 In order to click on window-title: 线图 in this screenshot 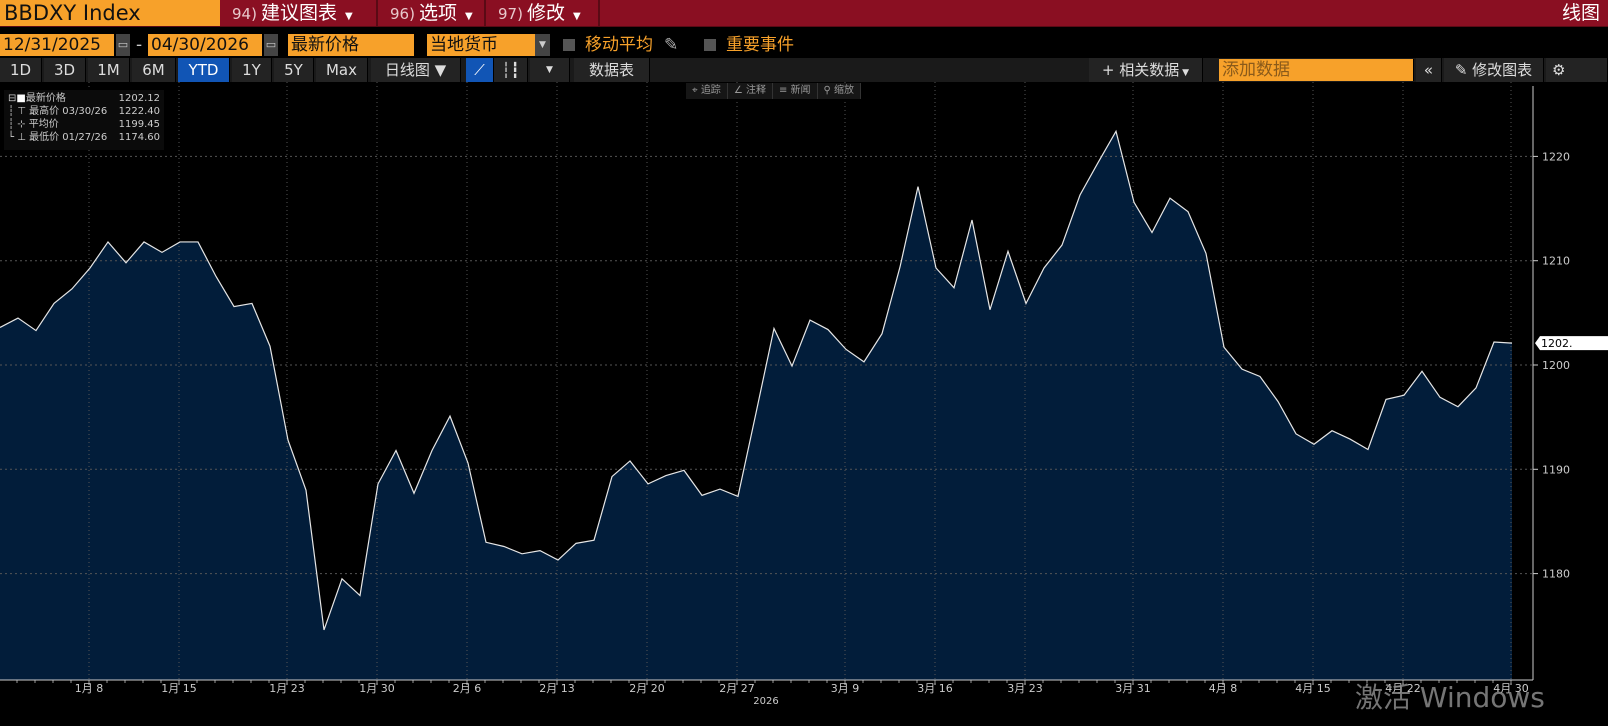, I will do `click(1580, 13)`.